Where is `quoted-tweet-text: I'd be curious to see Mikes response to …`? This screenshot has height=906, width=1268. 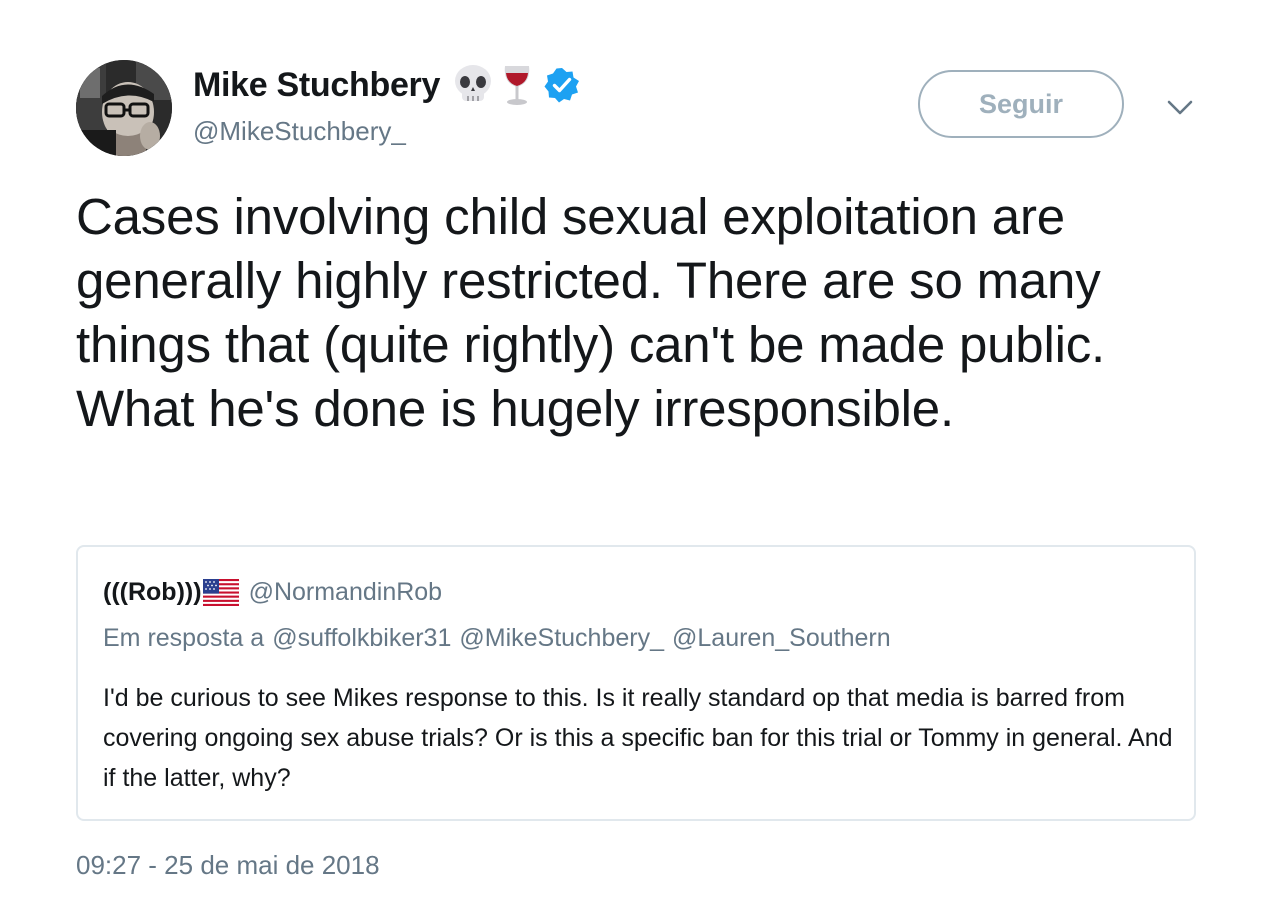
quoted-tweet-text: I'd be curious to see Mikes response to … is located at coordinates (638, 738).